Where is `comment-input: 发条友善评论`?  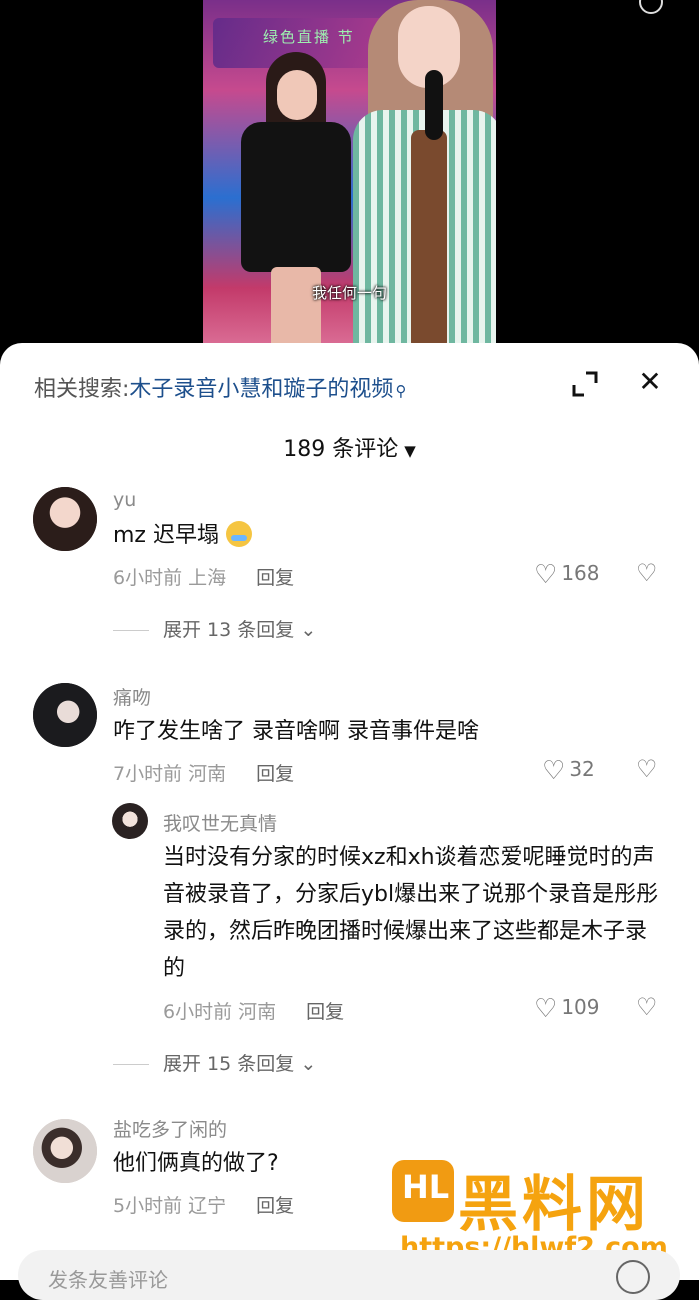
comment-input: 发条友善评论 is located at coordinates (349, 1275).